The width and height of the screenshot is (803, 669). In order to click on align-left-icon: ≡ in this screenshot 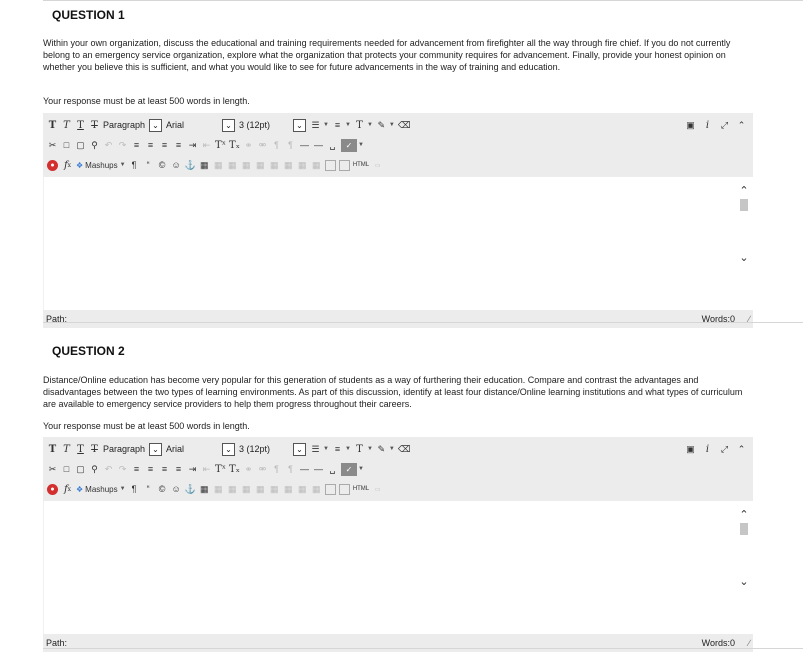, I will do `click(136, 145)`.